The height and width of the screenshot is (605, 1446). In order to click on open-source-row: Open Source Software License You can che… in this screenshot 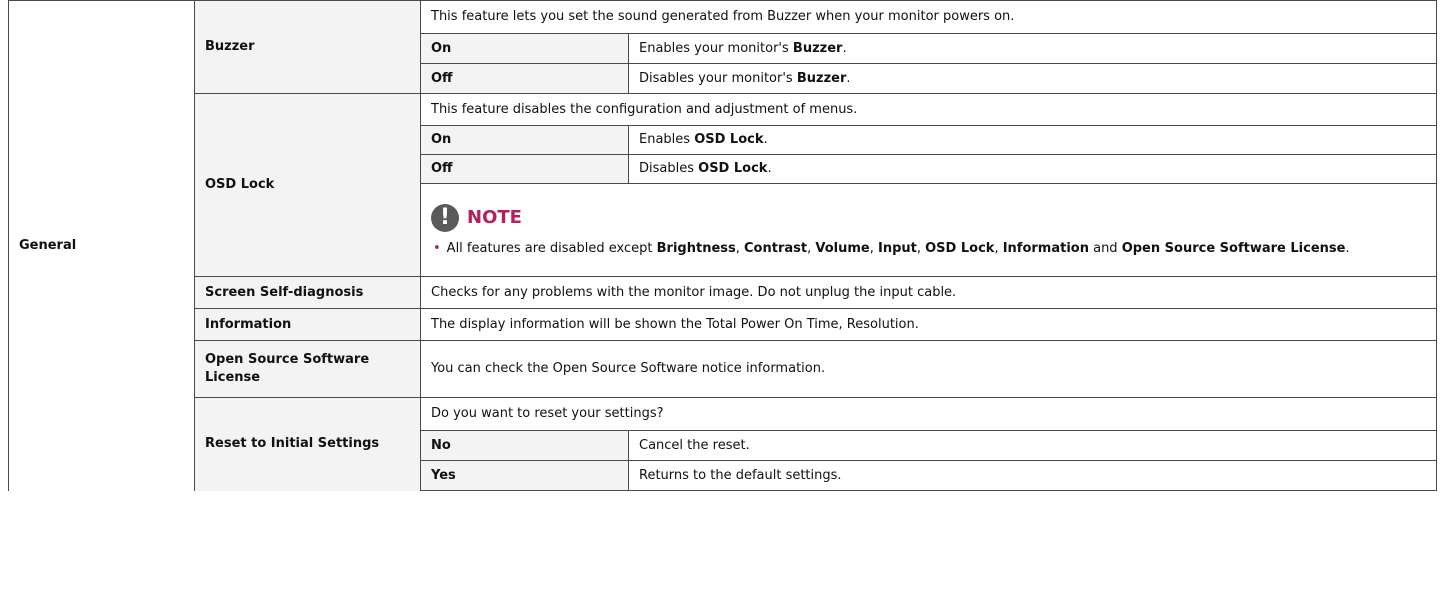, I will do `click(723, 369)`.